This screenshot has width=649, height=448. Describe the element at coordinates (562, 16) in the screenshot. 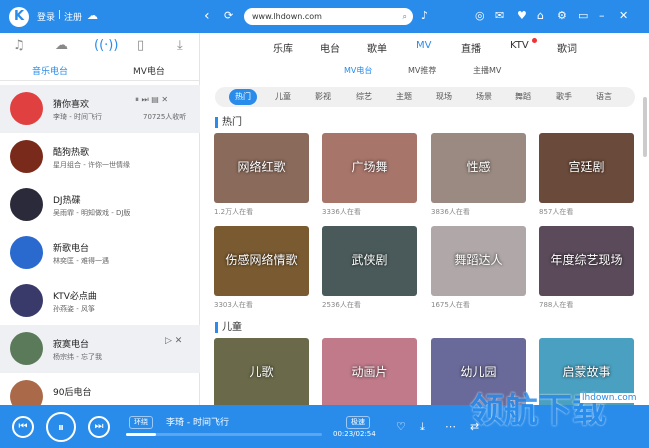

I see `settings-icon: ⚙` at that location.